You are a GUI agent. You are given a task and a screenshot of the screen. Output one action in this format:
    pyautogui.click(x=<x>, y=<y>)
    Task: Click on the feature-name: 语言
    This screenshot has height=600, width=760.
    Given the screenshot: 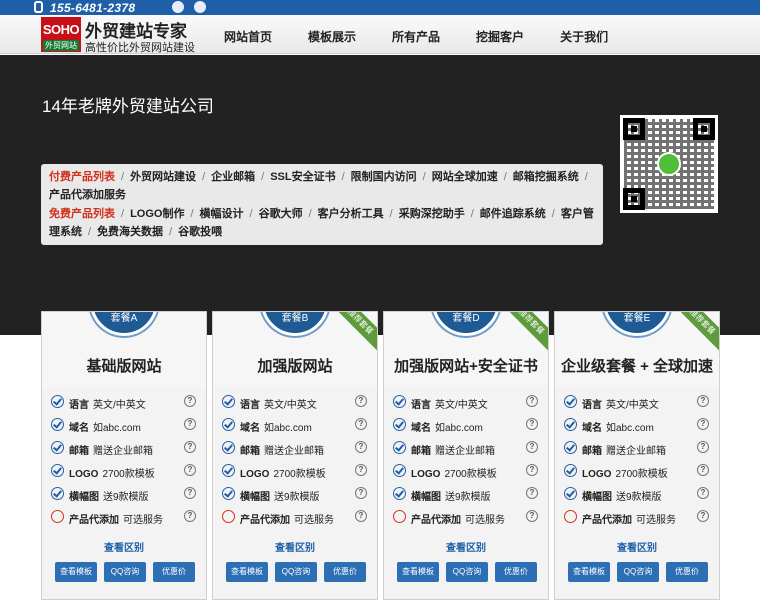 What is the action you would take?
    pyautogui.click(x=79, y=405)
    